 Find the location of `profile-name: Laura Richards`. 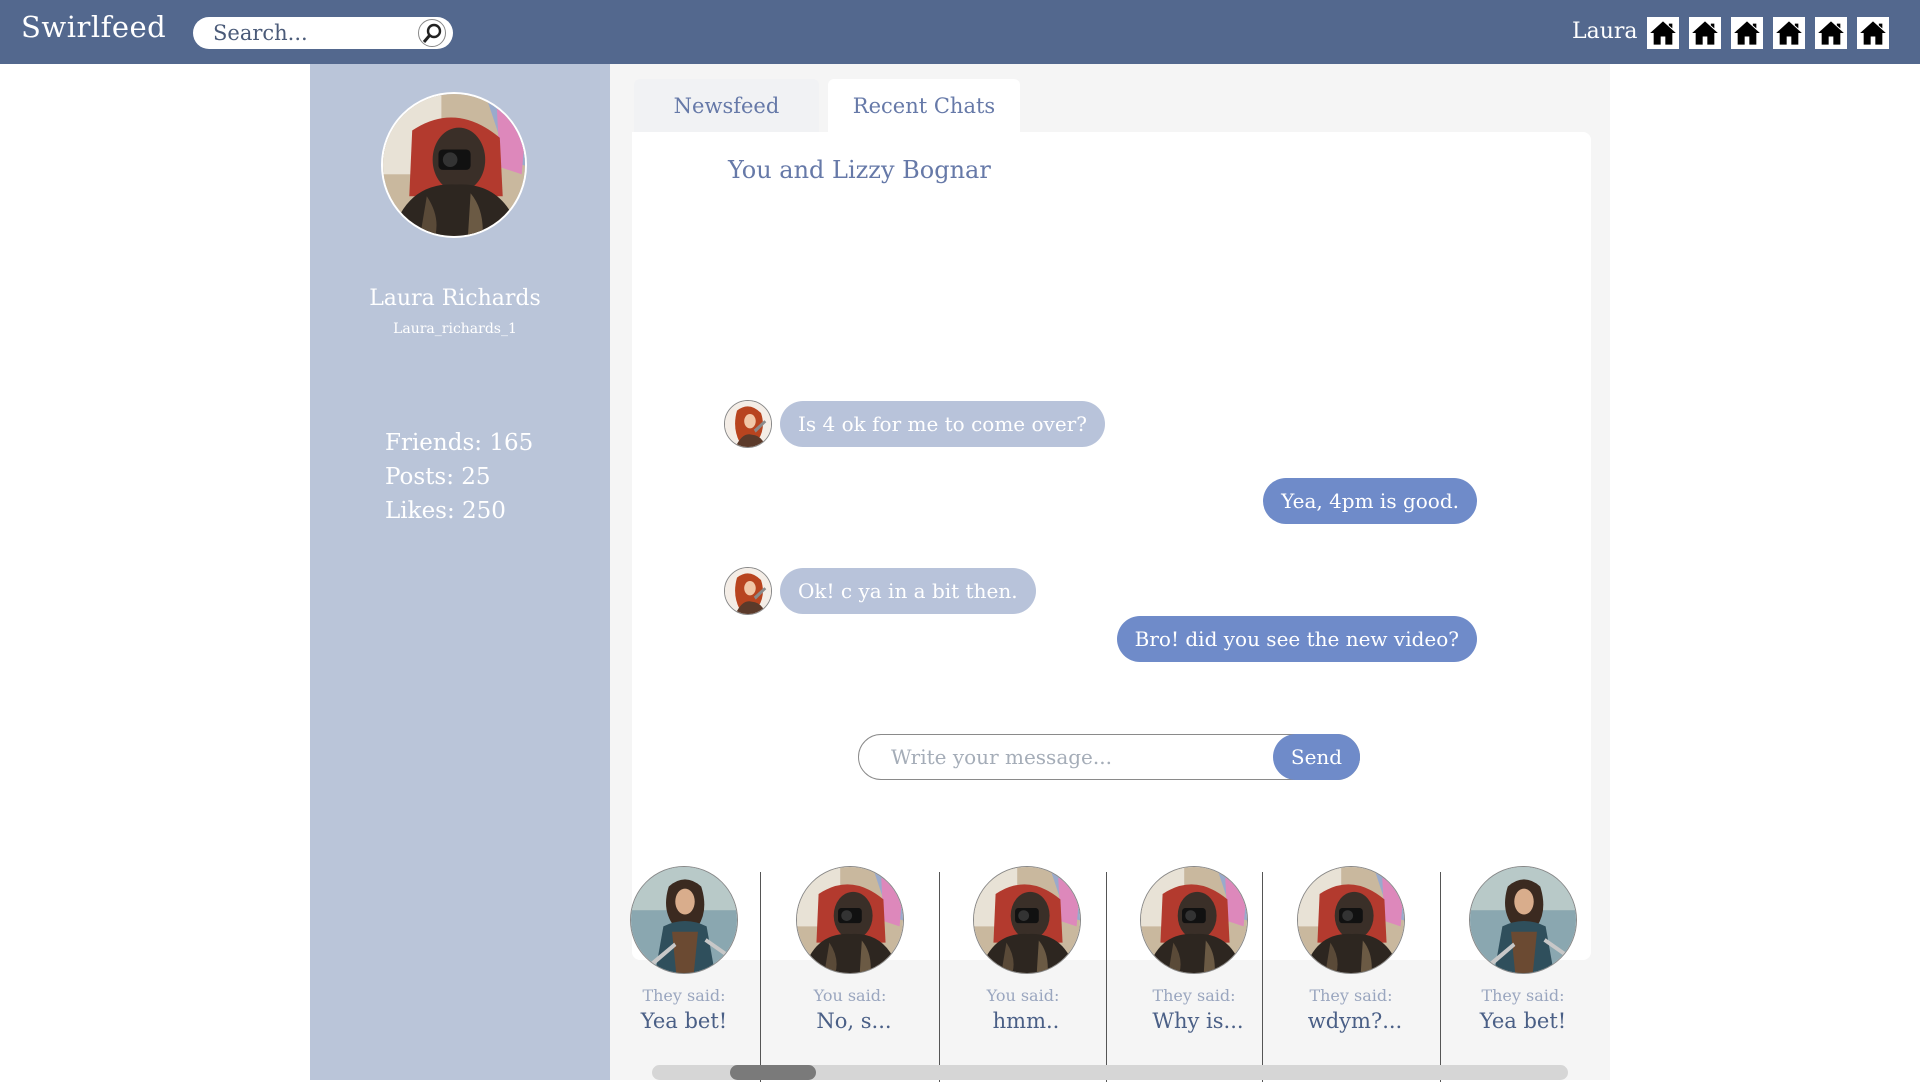

profile-name: Laura Richards is located at coordinates (455, 298).